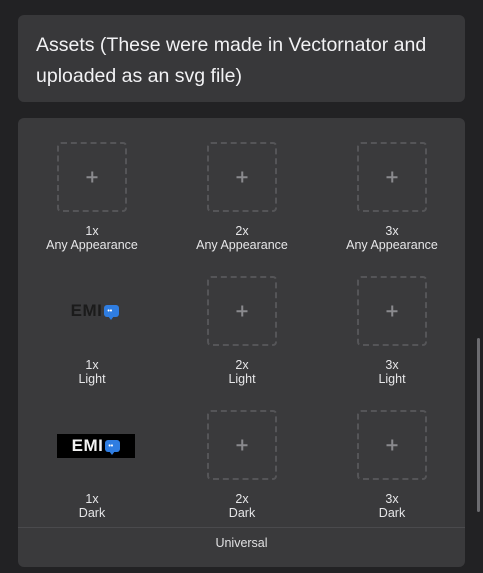 This screenshot has width=483, height=573. I want to click on slot-label: 1x Any Appearance, so click(92, 238).